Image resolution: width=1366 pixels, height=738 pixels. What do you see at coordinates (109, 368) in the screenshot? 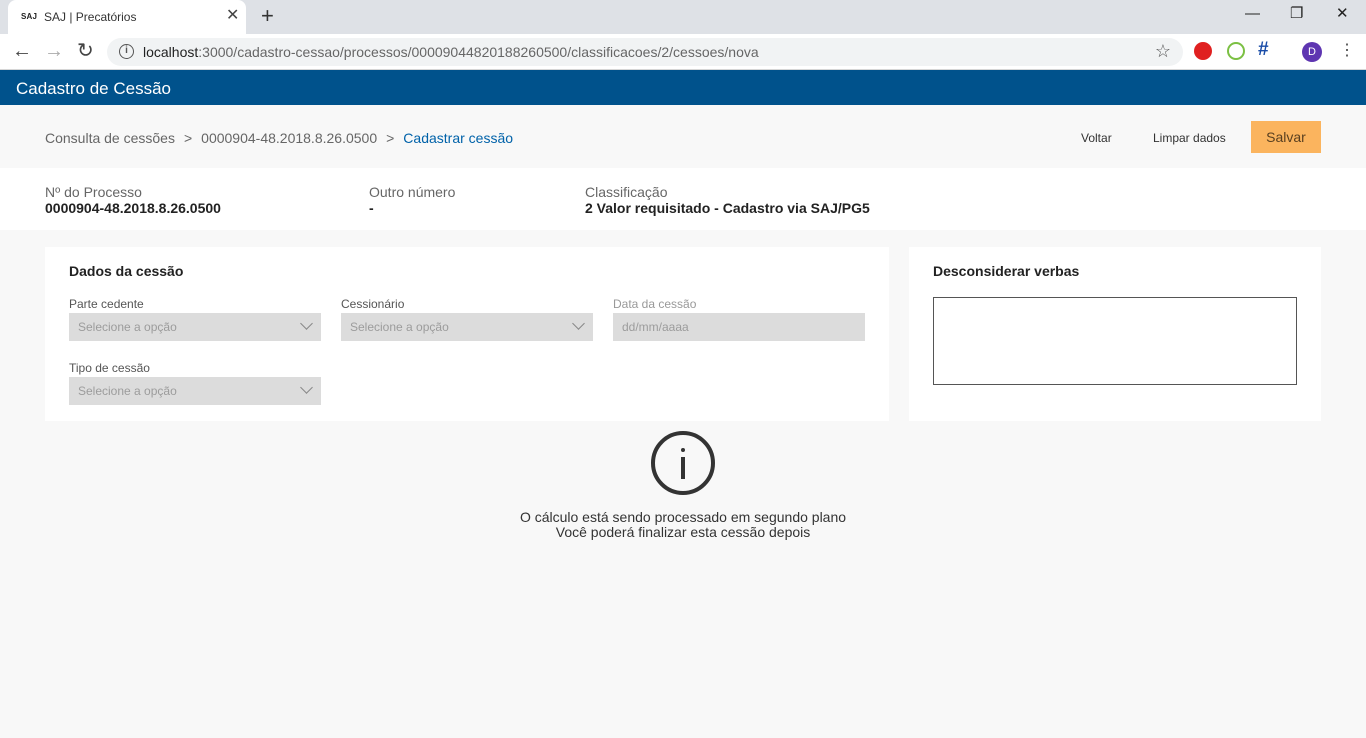
I see `tipo-cessao-label: Tipo de cessão` at bounding box center [109, 368].